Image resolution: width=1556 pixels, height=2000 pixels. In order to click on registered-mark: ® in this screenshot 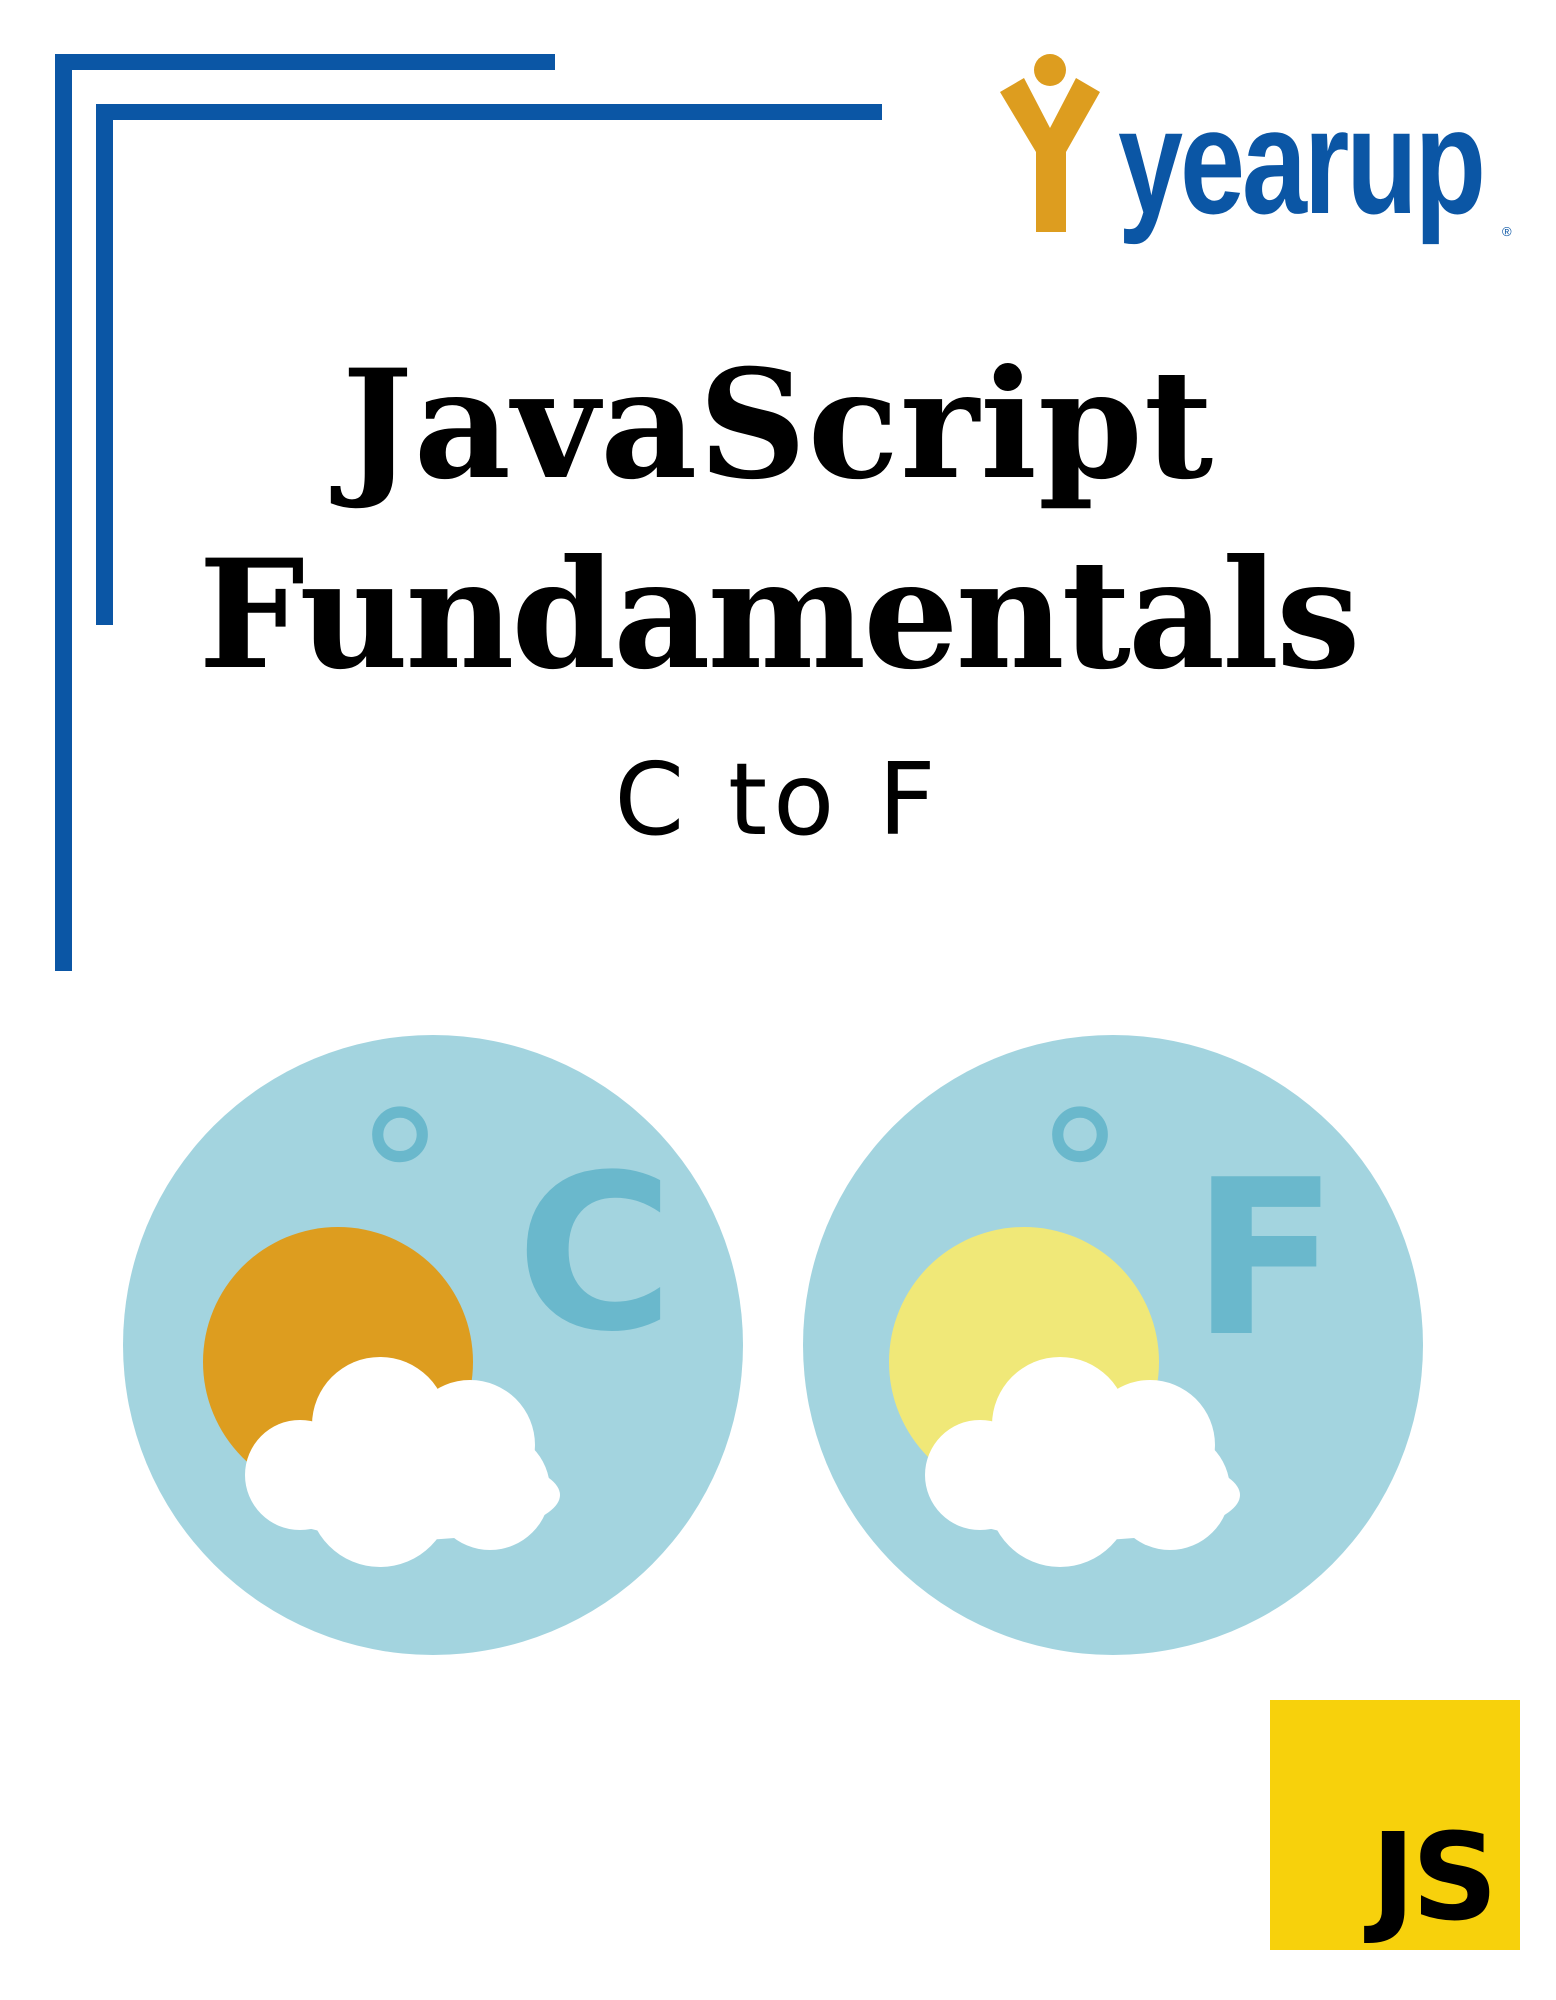, I will do `click(1507, 231)`.